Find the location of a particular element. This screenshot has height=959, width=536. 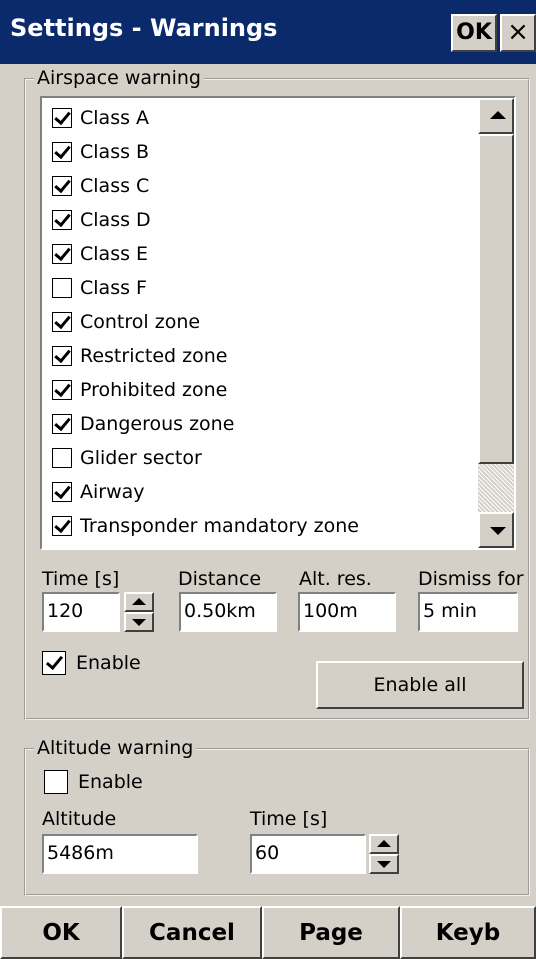

list-item: Glider sector is located at coordinates (262, 458).